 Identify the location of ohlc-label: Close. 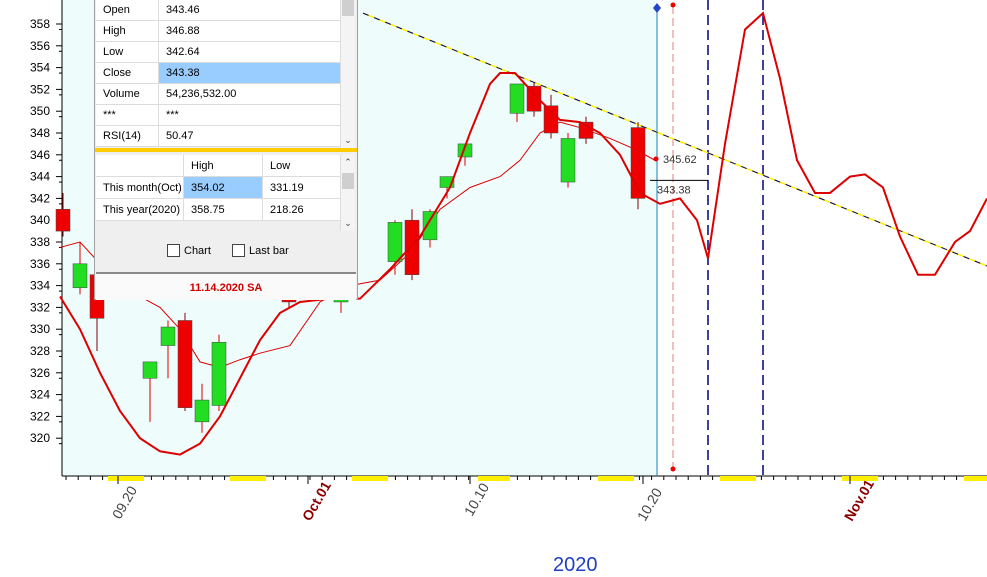
(127, 73).